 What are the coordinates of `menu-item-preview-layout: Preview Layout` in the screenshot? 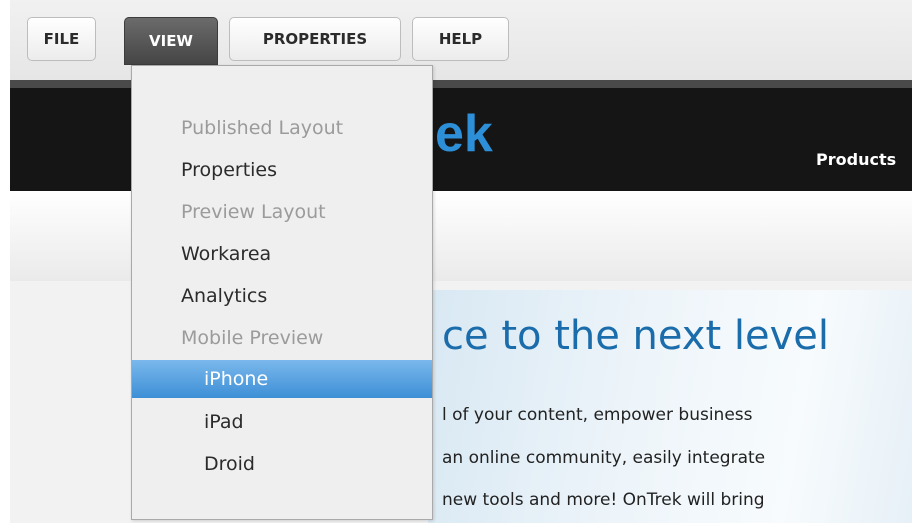 It's located at (253, 212).